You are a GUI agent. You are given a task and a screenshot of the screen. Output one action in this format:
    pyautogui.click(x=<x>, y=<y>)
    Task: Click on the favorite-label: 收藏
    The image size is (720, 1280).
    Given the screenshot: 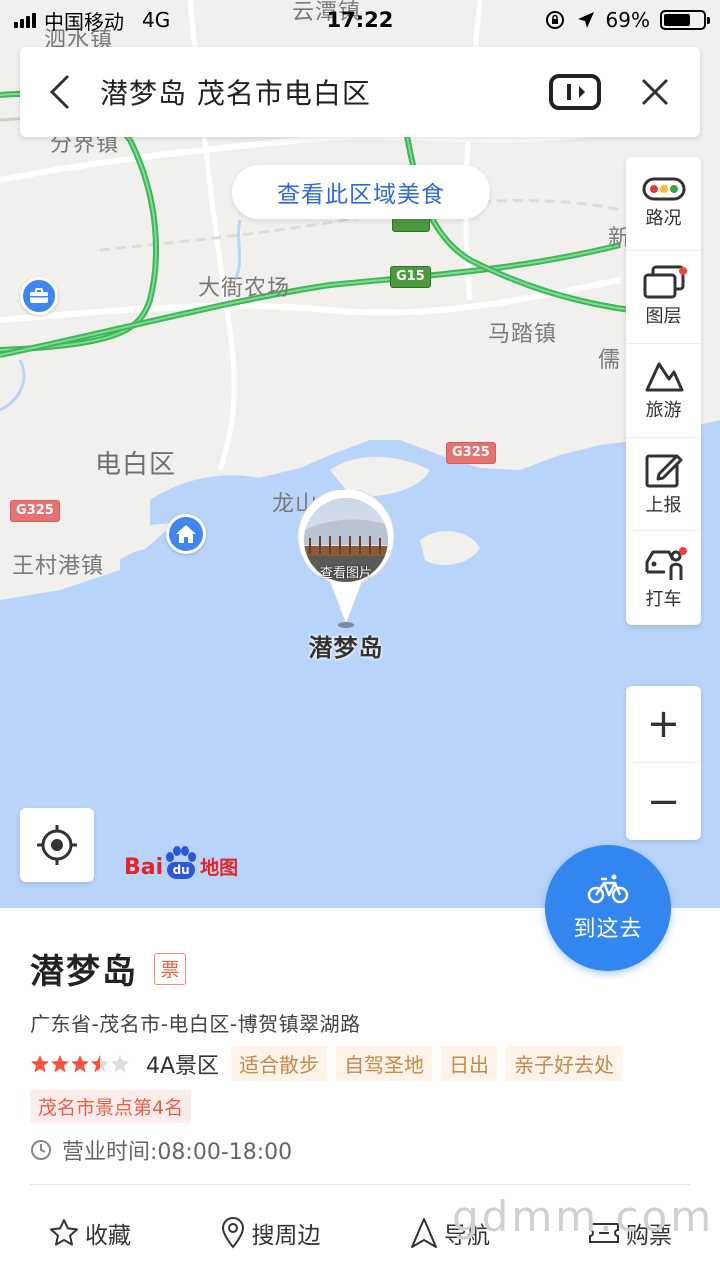 What is the action you would take?
    pyautogui.click(x=108, y=1236)
    